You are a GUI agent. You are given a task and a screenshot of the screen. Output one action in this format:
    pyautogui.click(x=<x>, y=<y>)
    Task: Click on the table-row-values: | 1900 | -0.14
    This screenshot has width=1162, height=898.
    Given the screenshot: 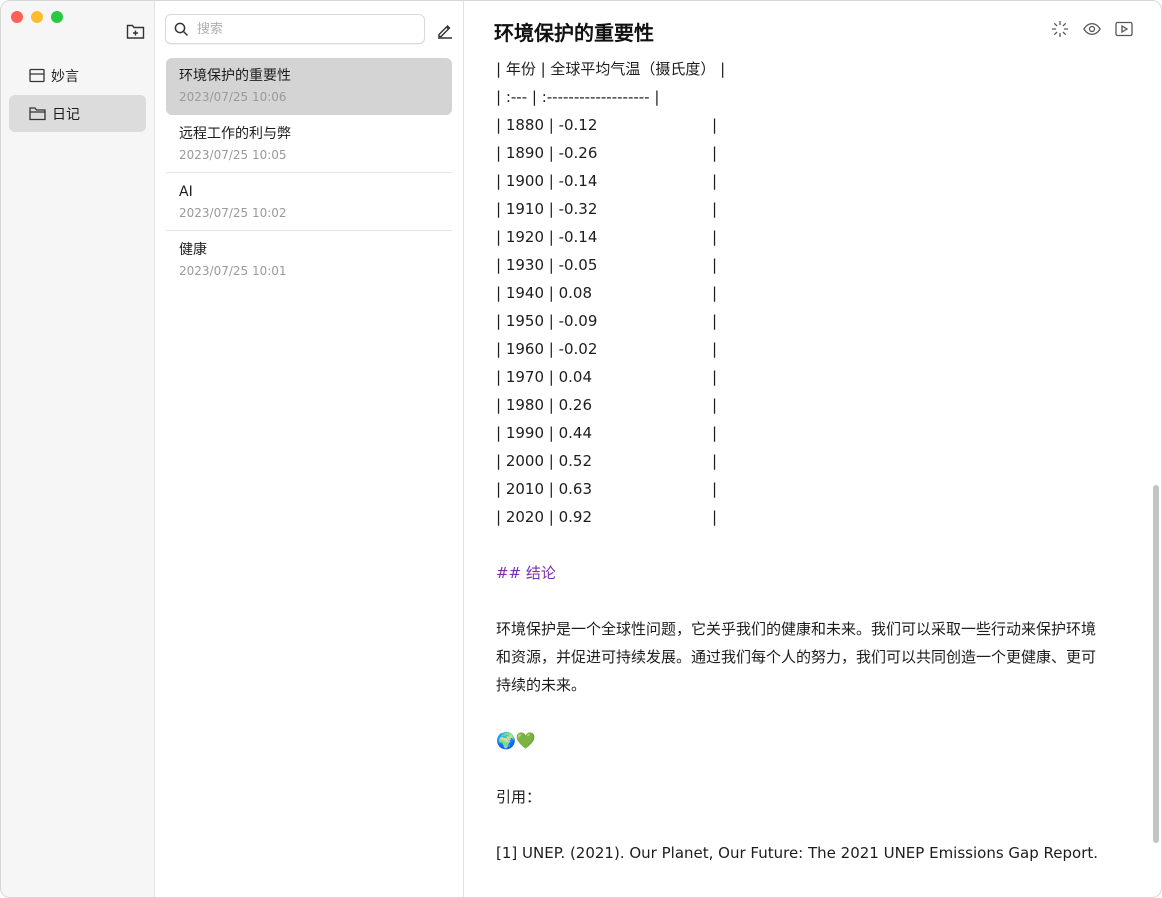 What is the action you would take?
    pyautogui.click(x=547, y=181)
    